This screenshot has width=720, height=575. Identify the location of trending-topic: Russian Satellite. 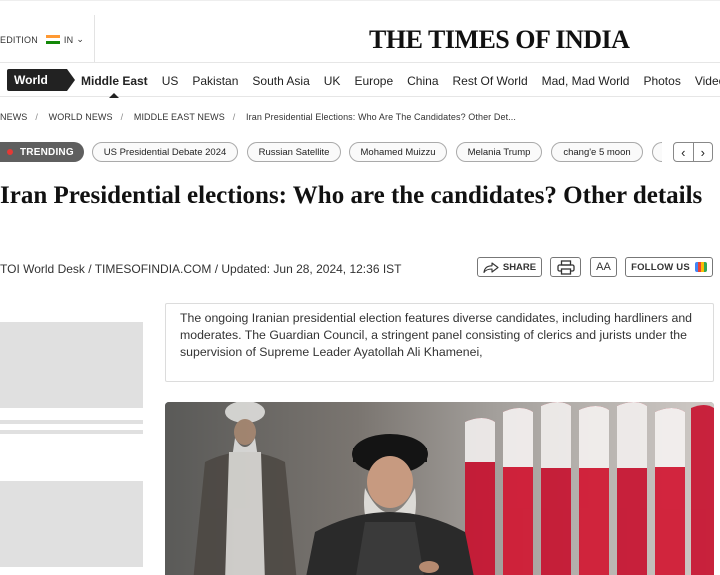
(294, 152).